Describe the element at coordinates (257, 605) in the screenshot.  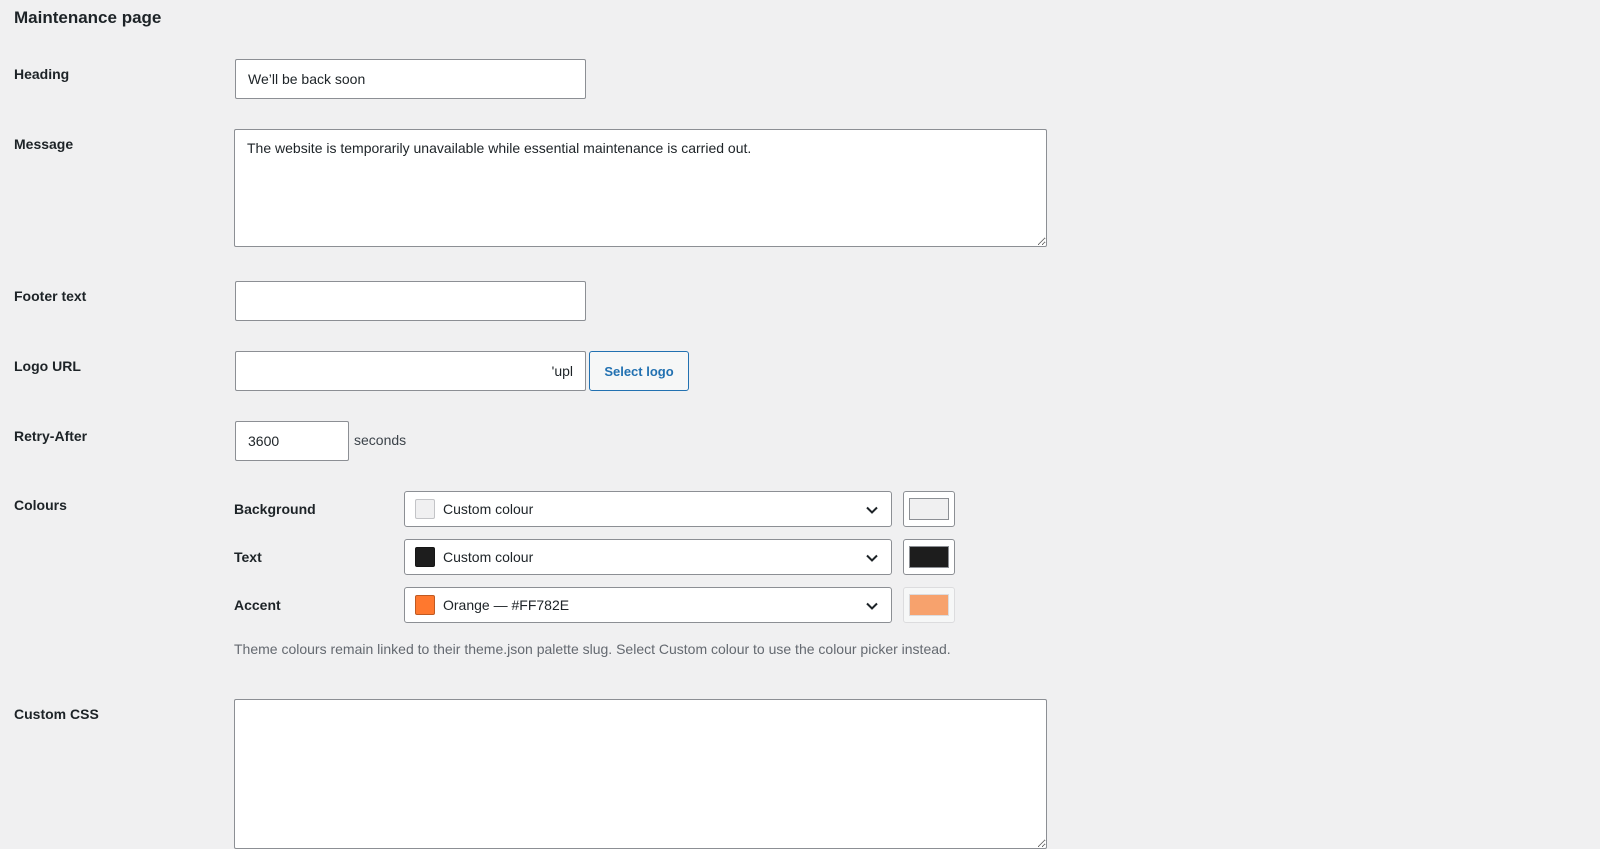
I see `accent-colour-label: Accent` at that location.